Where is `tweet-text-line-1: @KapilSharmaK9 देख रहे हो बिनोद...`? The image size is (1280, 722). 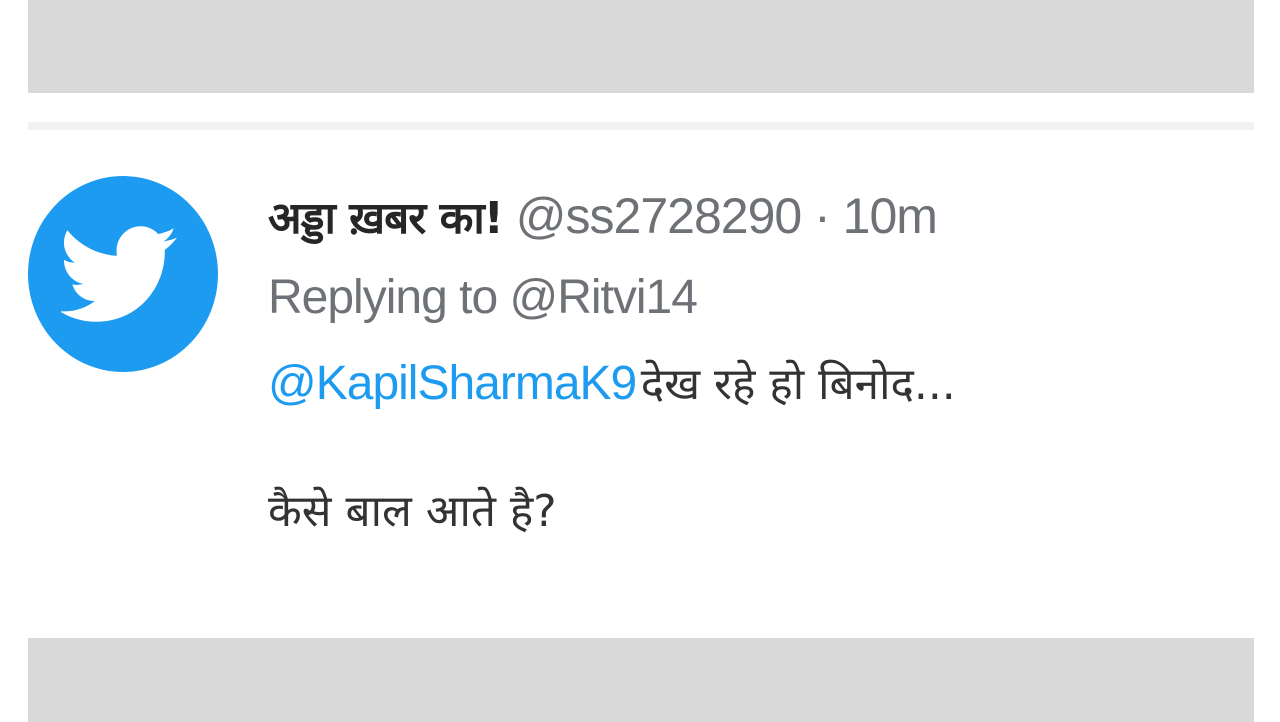 tweet-text-line-1: @KapilSharmaK9 देख रहे हो बिनोद... is located at coordinates (761, 384).